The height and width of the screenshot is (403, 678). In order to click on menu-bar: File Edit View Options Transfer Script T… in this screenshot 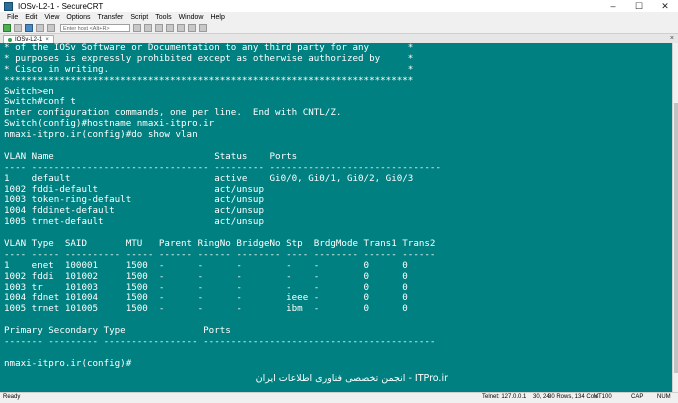, I will do `click(339, 17)`.